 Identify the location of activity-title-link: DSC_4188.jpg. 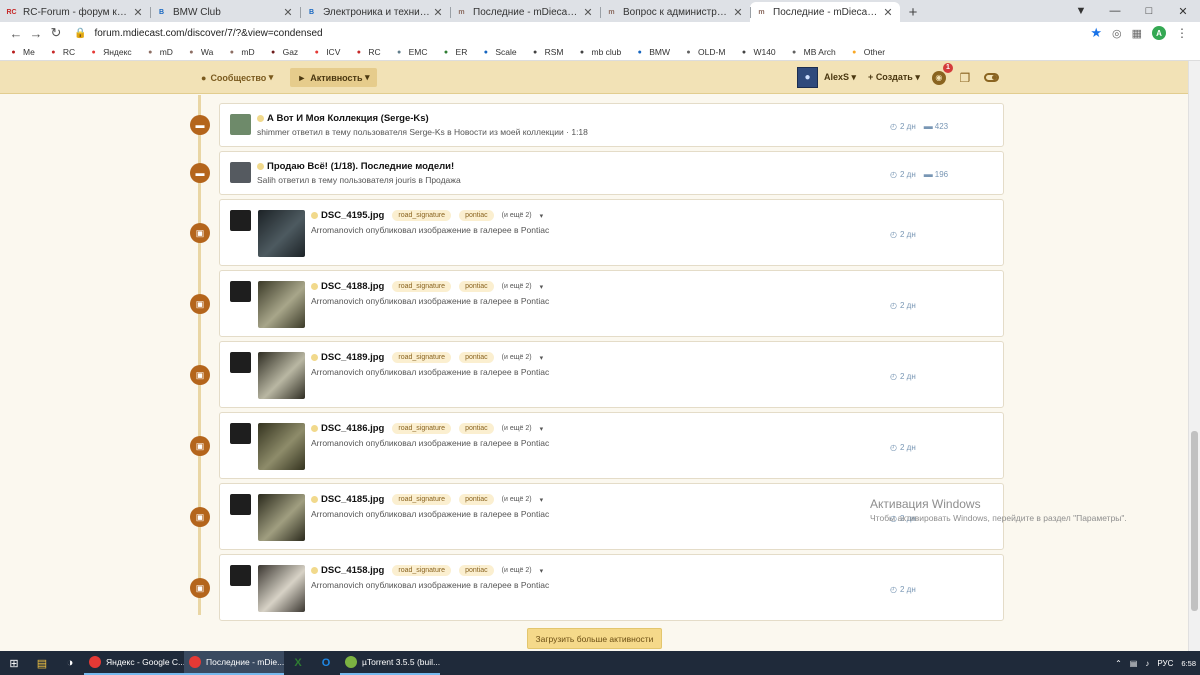
(352, 286).